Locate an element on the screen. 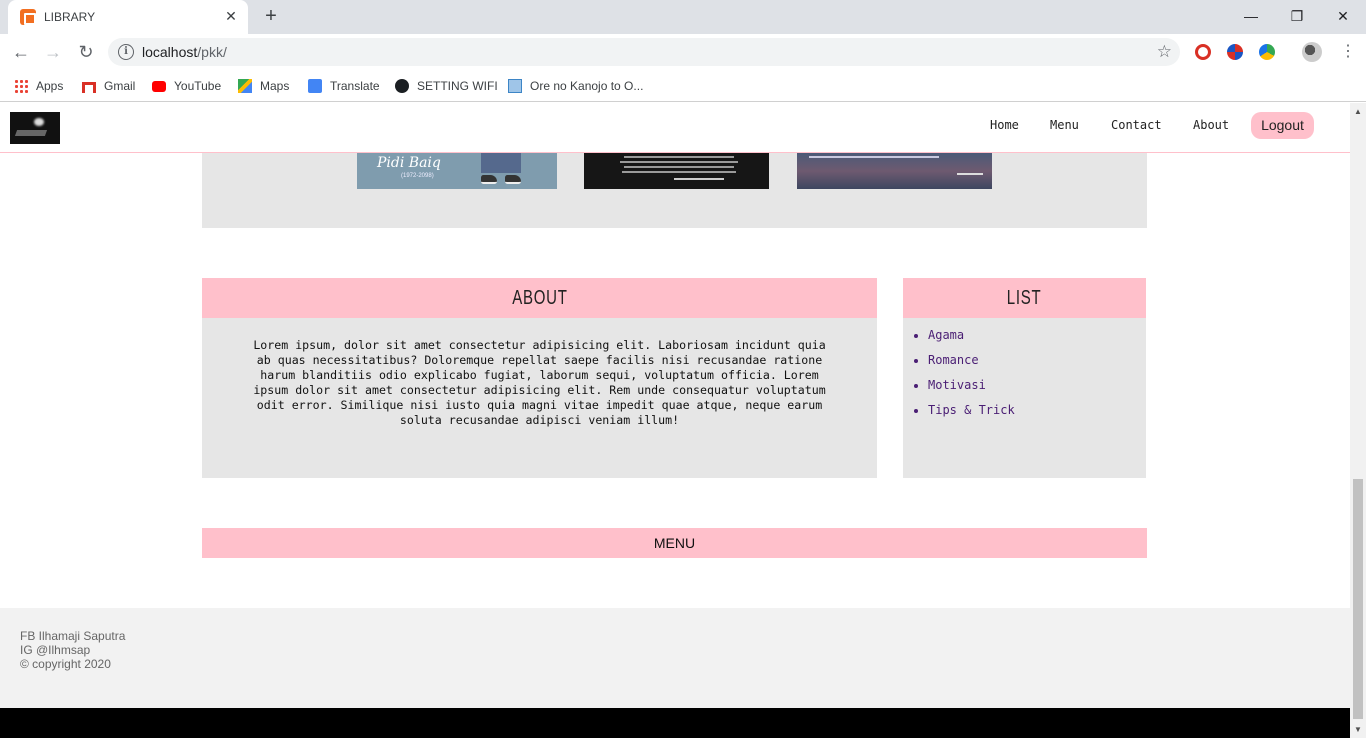 This screenshot has width=1366, height=738. category-link: Agama is located at coordinates (946, 335).